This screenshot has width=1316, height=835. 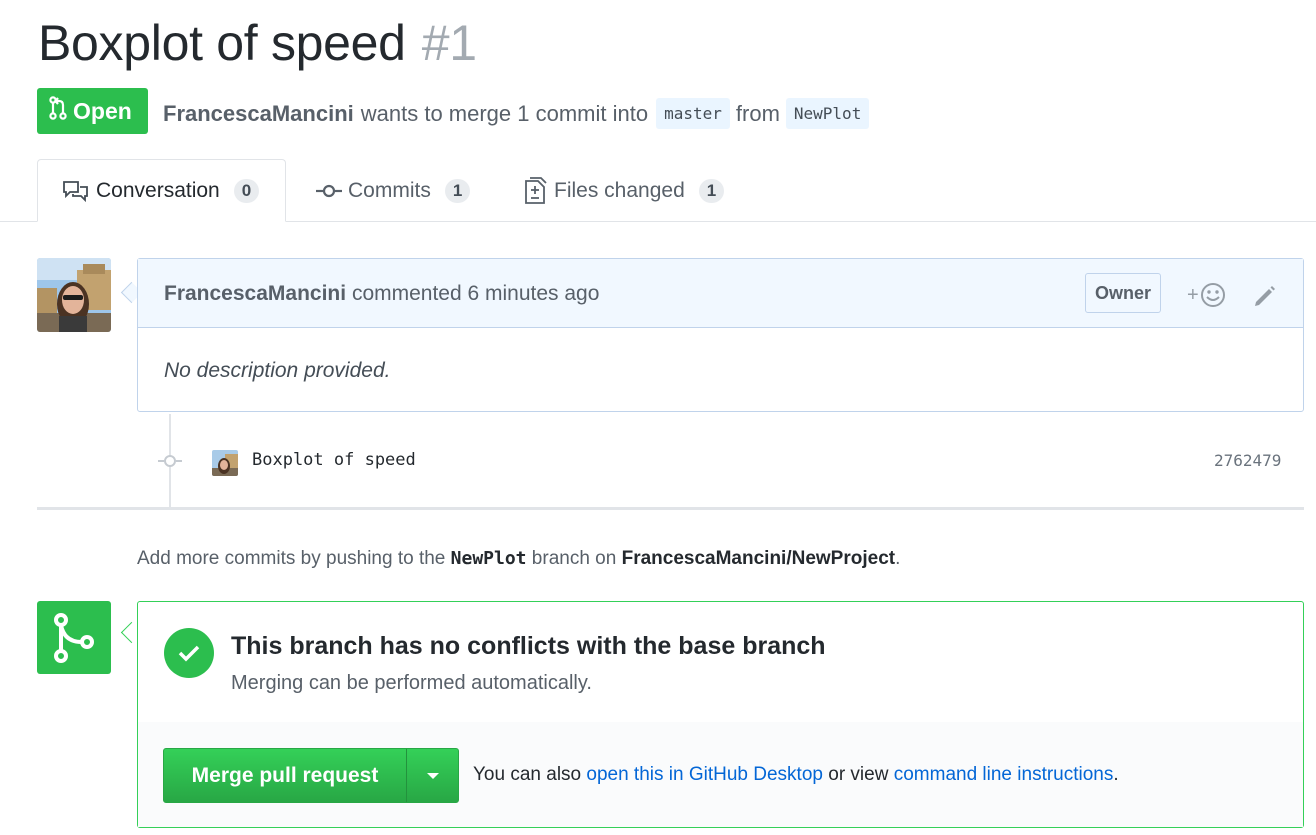 What do you see at coordinates (1193, 294) in the screenshot?
I see `reaction-plus: +` at bounding box center [1193, 294].